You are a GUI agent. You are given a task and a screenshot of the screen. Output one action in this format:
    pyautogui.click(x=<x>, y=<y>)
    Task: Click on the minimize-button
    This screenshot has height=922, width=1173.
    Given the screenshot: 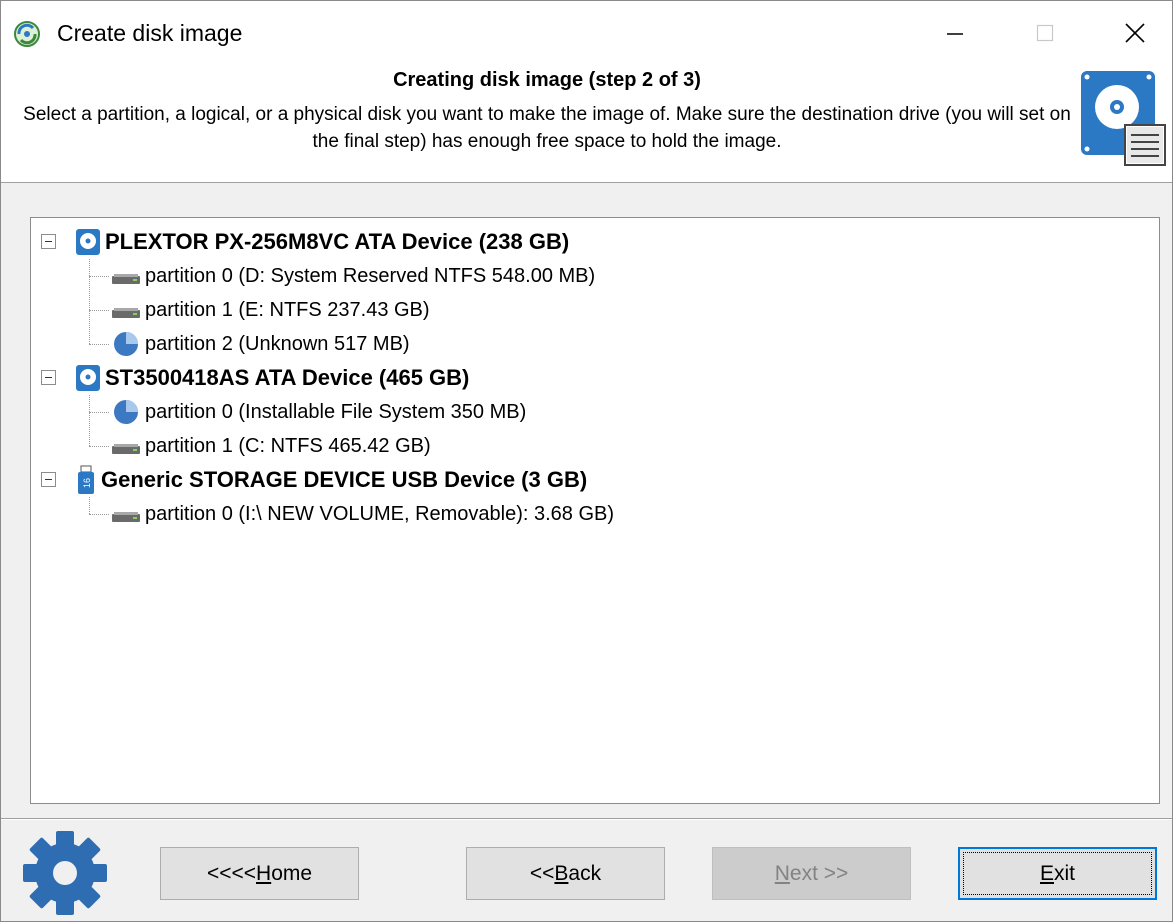 What is the action you would take?
    pyautogui.click(x=955, y=33)
    